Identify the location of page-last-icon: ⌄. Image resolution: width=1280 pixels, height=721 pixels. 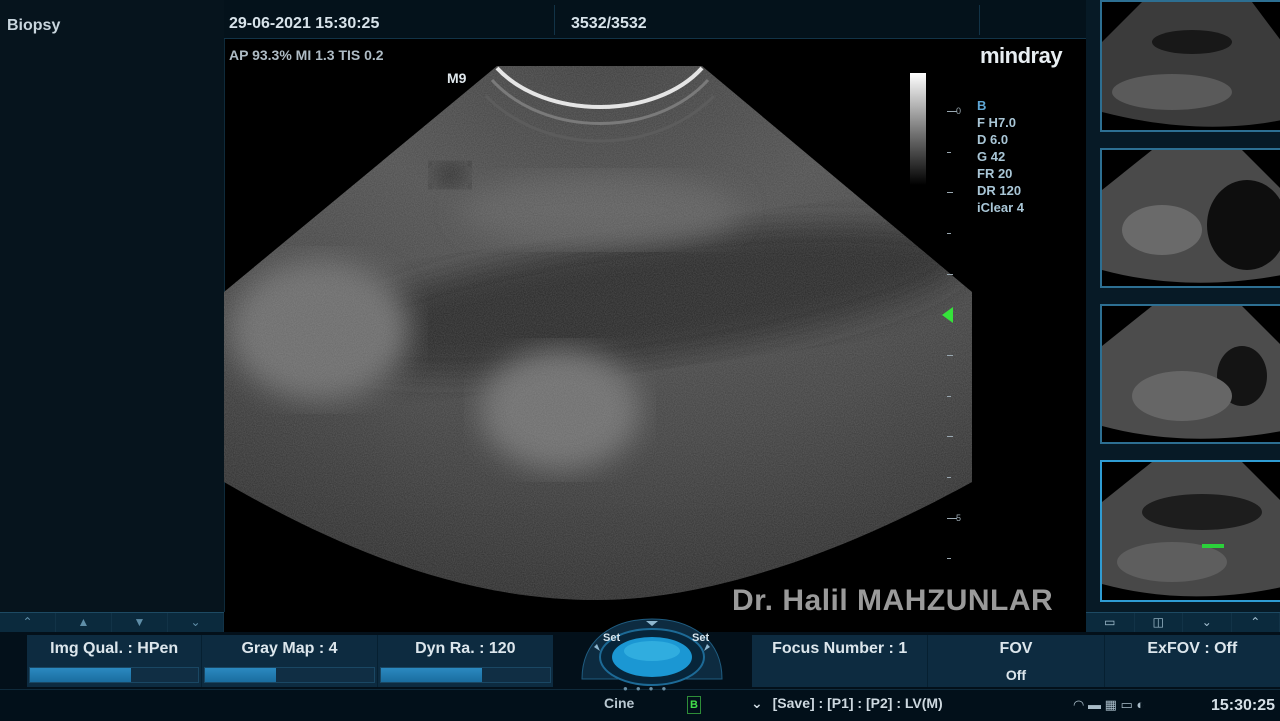
(196, 623).